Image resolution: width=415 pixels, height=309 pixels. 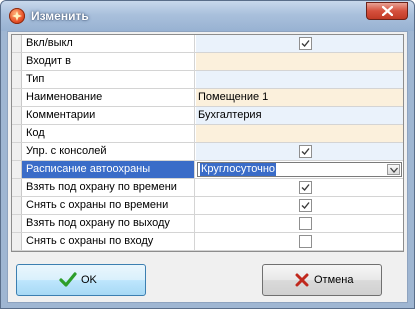 I want to click on property-label: Взять под охрану по времени, so click(x=108, y=187).